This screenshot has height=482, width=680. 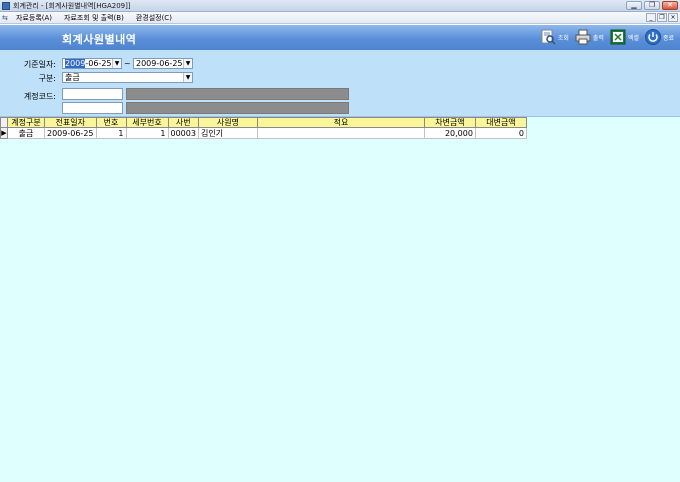 What do you see at coordinates (70, 133) in the screenshot?
I see `table-cell: 2009-06-25` at bounding box center [70, 133].